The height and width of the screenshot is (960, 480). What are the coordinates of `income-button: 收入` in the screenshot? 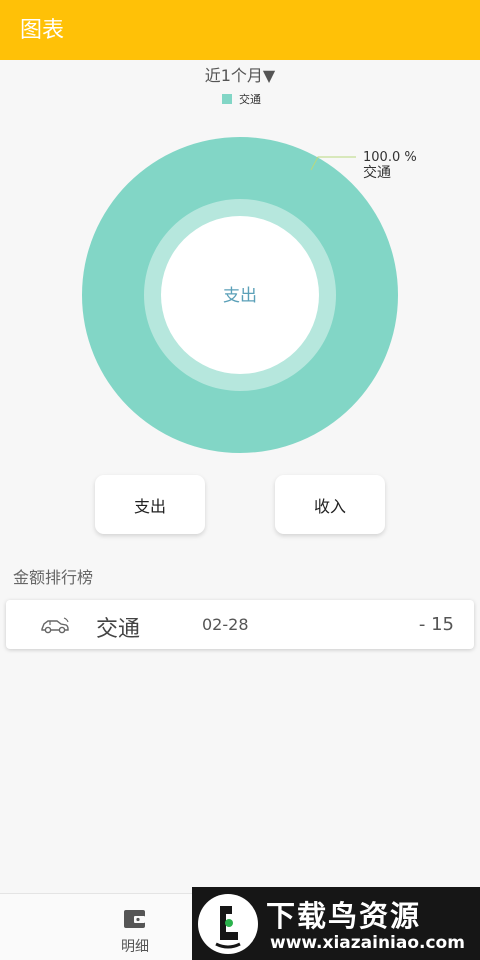 It's located at (330, 504).